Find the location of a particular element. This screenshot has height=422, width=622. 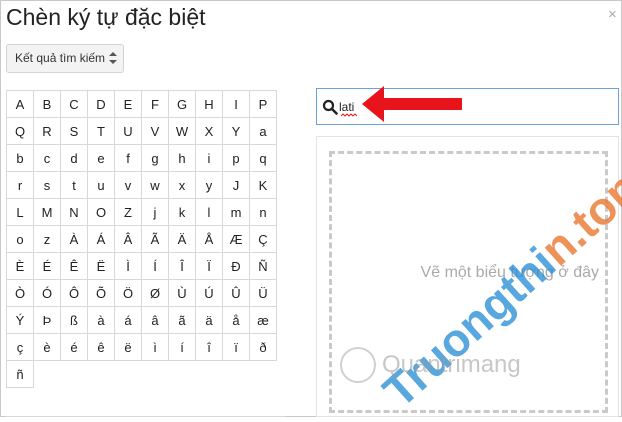

character-cell: T is located at coordinates (101, 131).